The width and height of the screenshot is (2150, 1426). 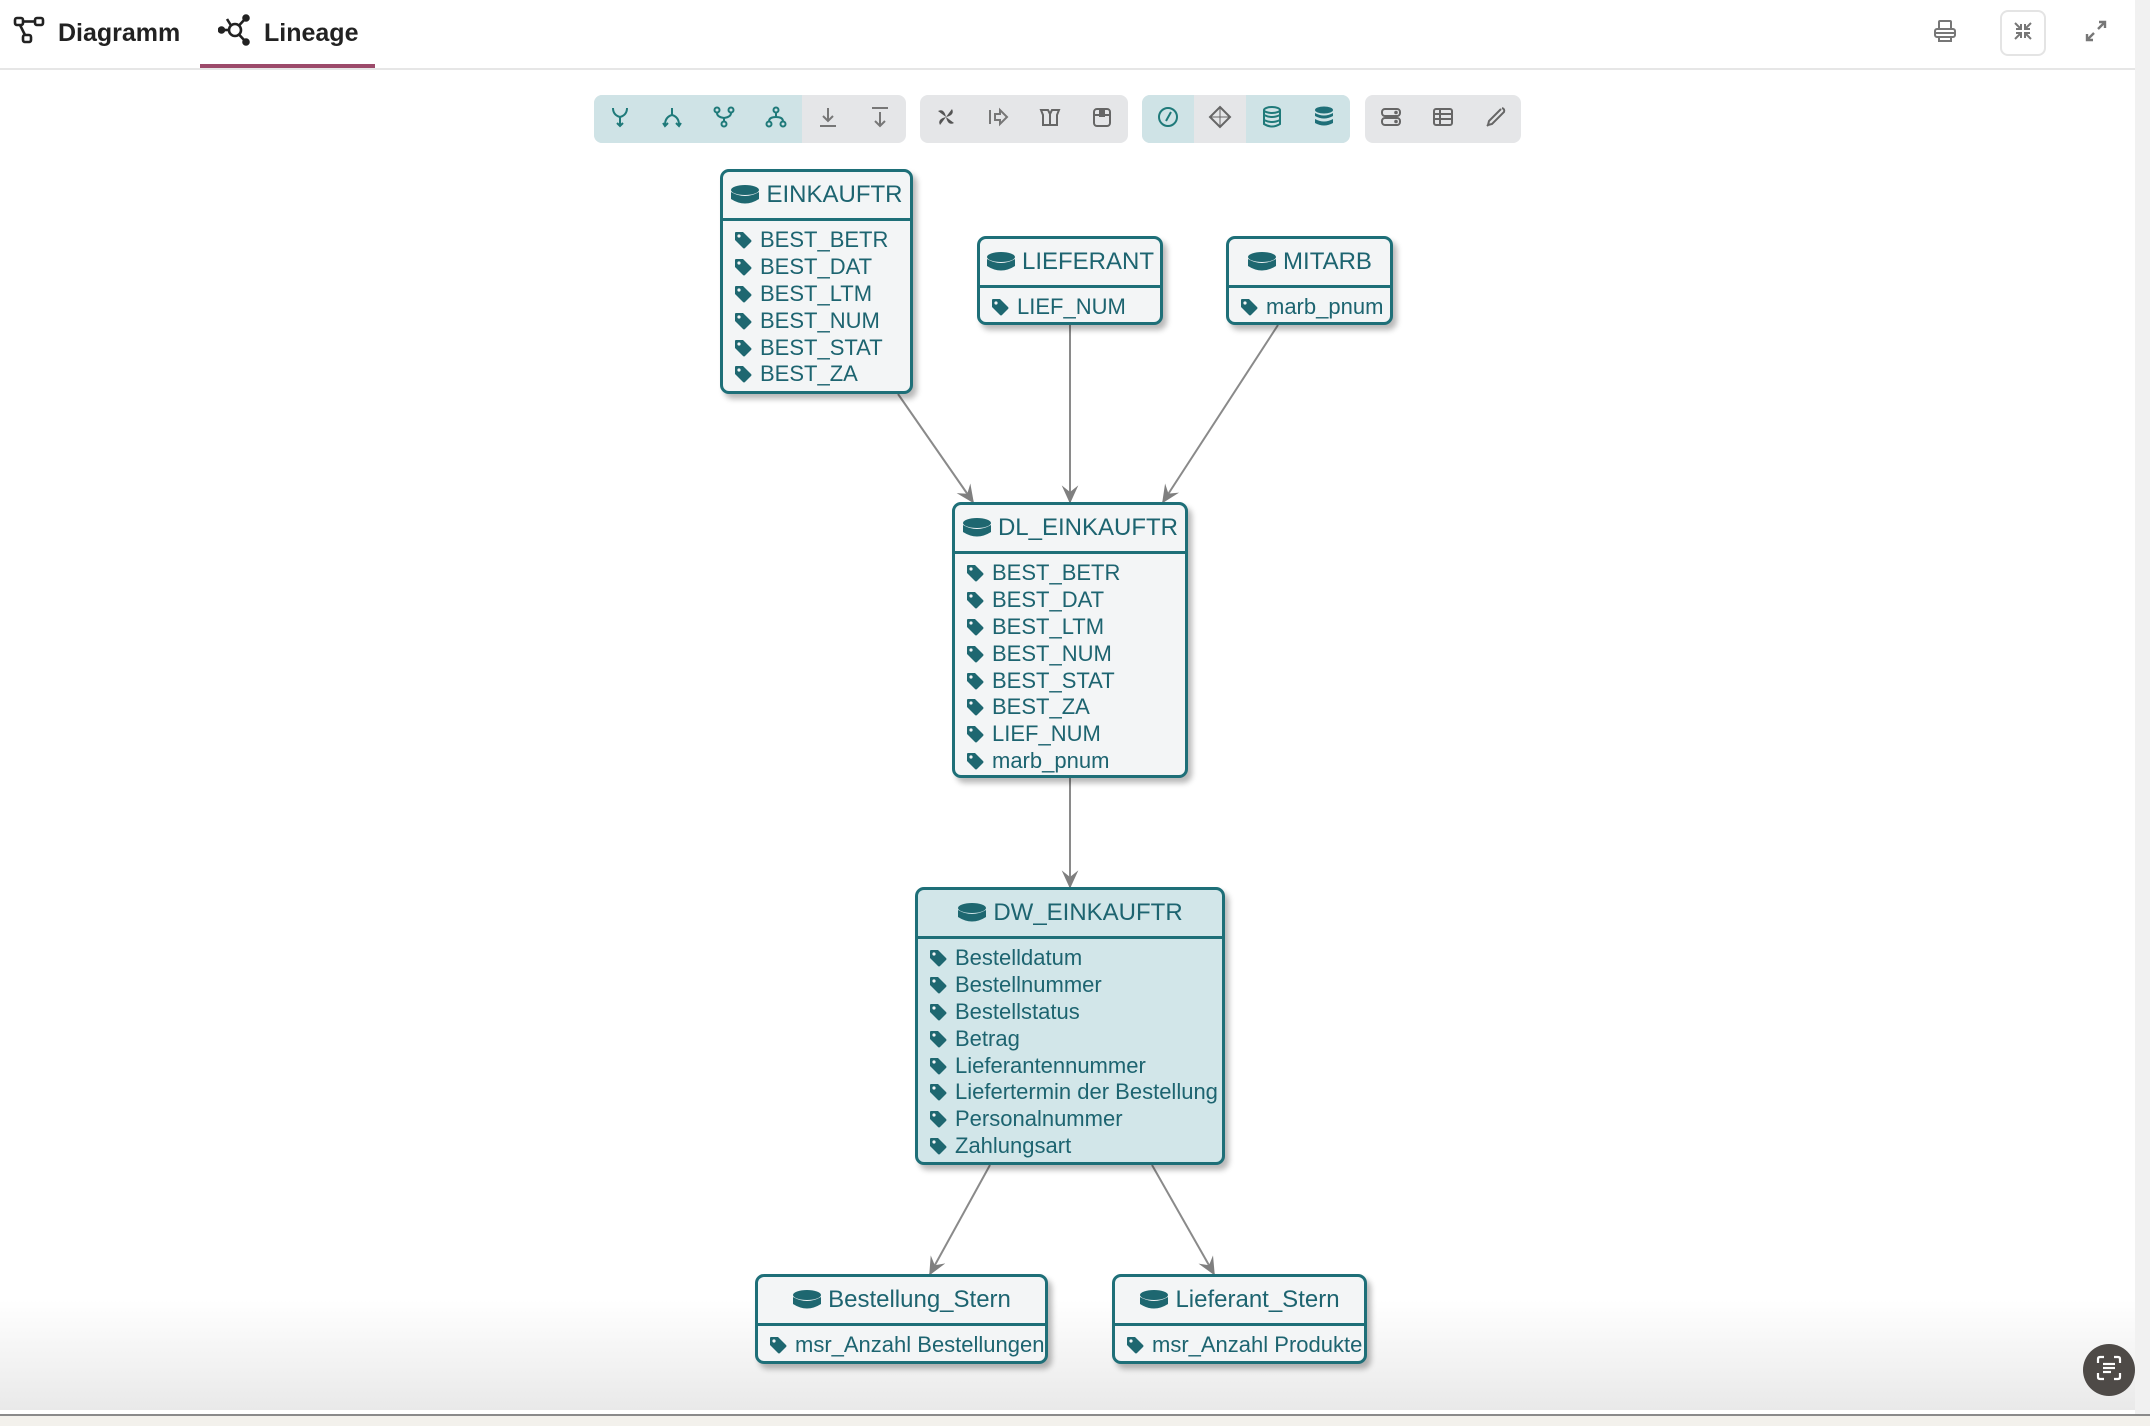 I want to click on node-header: Lieferant_Stern, so click(x=1239, y=1301).